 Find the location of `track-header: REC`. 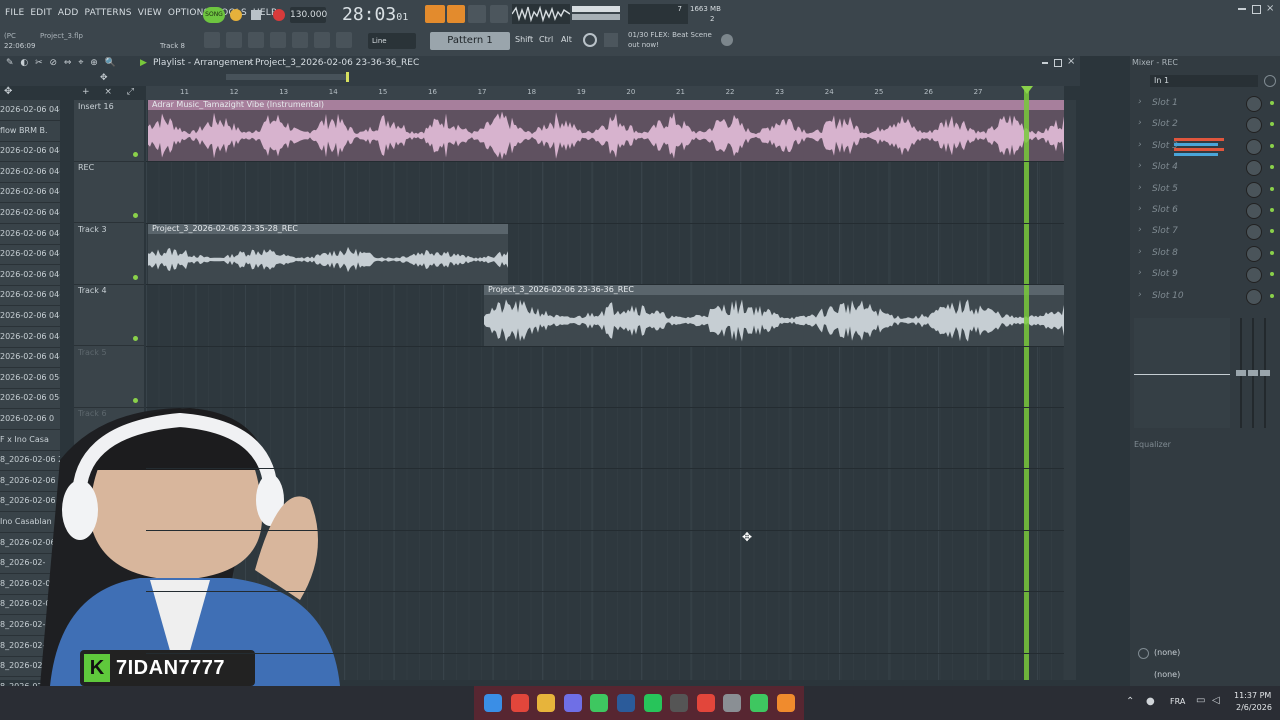

track-header: REC is located at coordinates (109, 192).